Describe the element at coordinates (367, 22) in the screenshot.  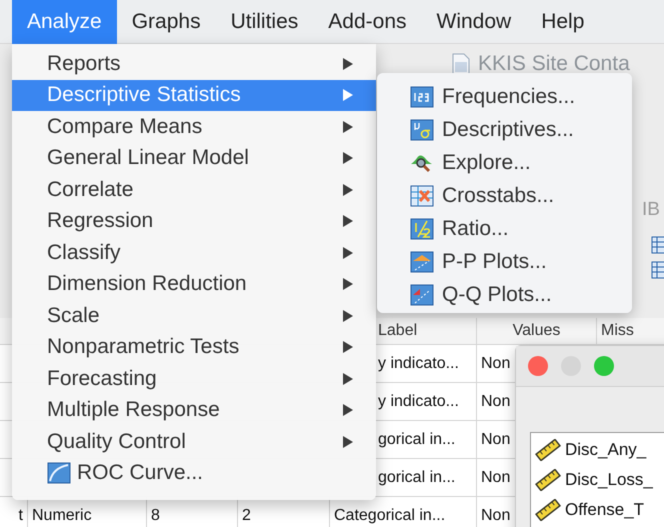
I see `menu-bar-item: Add-ons` at that location.